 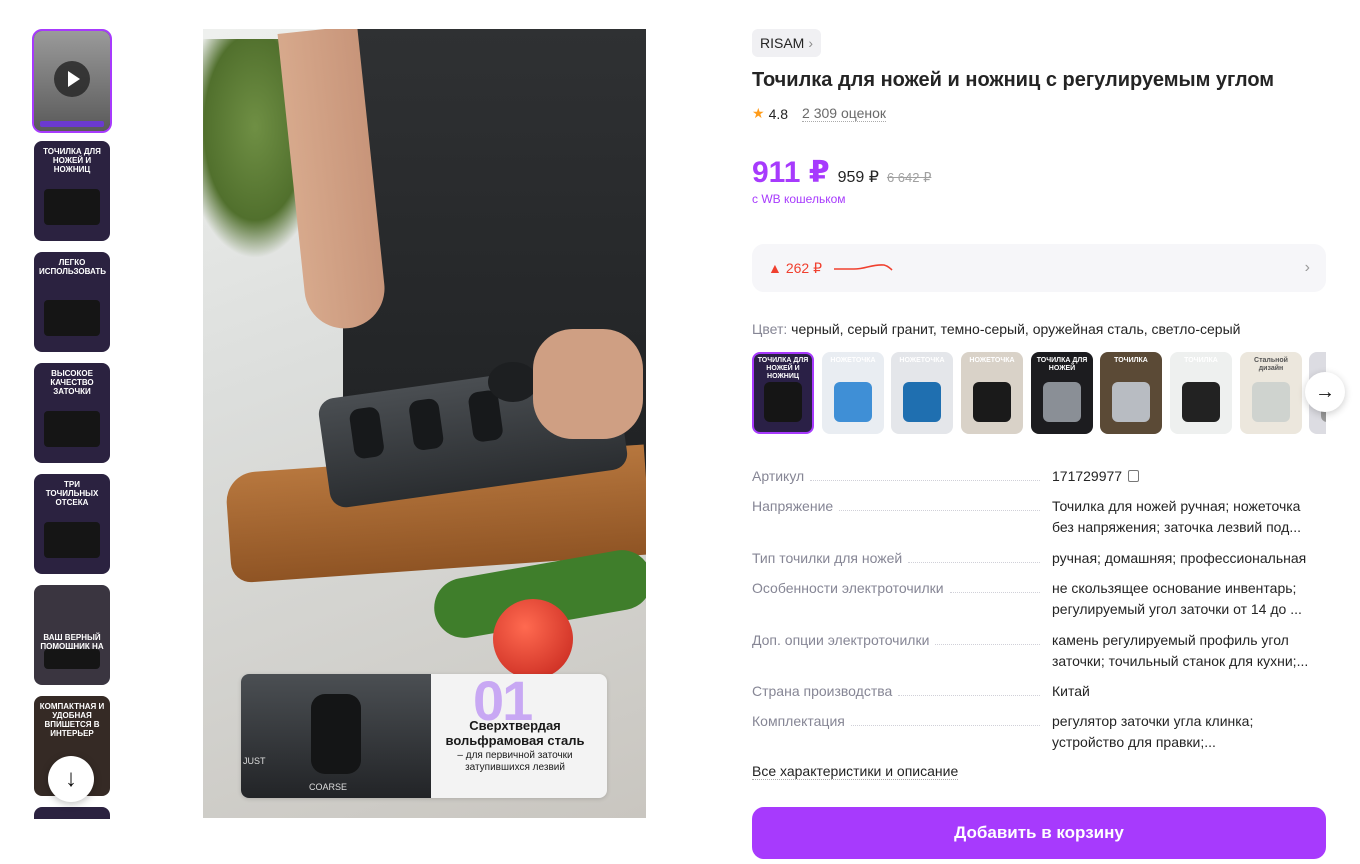 What do you see at coordinates (1039, 476) in the screenshot?
I see `spec-row: Артикул 171729977` at bounding box center [1039, 476].